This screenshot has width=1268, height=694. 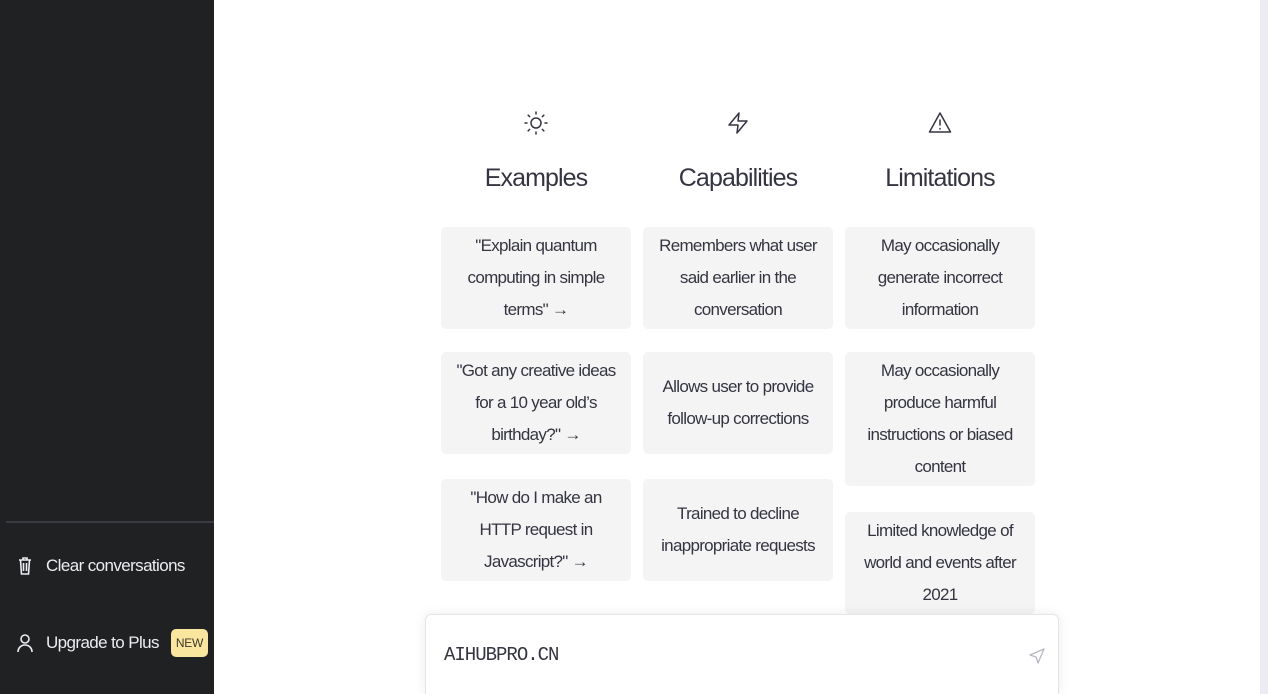 What do you see at coordinates (115, 565) in the screenshot?
I see `clear-conversations-label: Clear conversations` at bounding box center [115, 565].